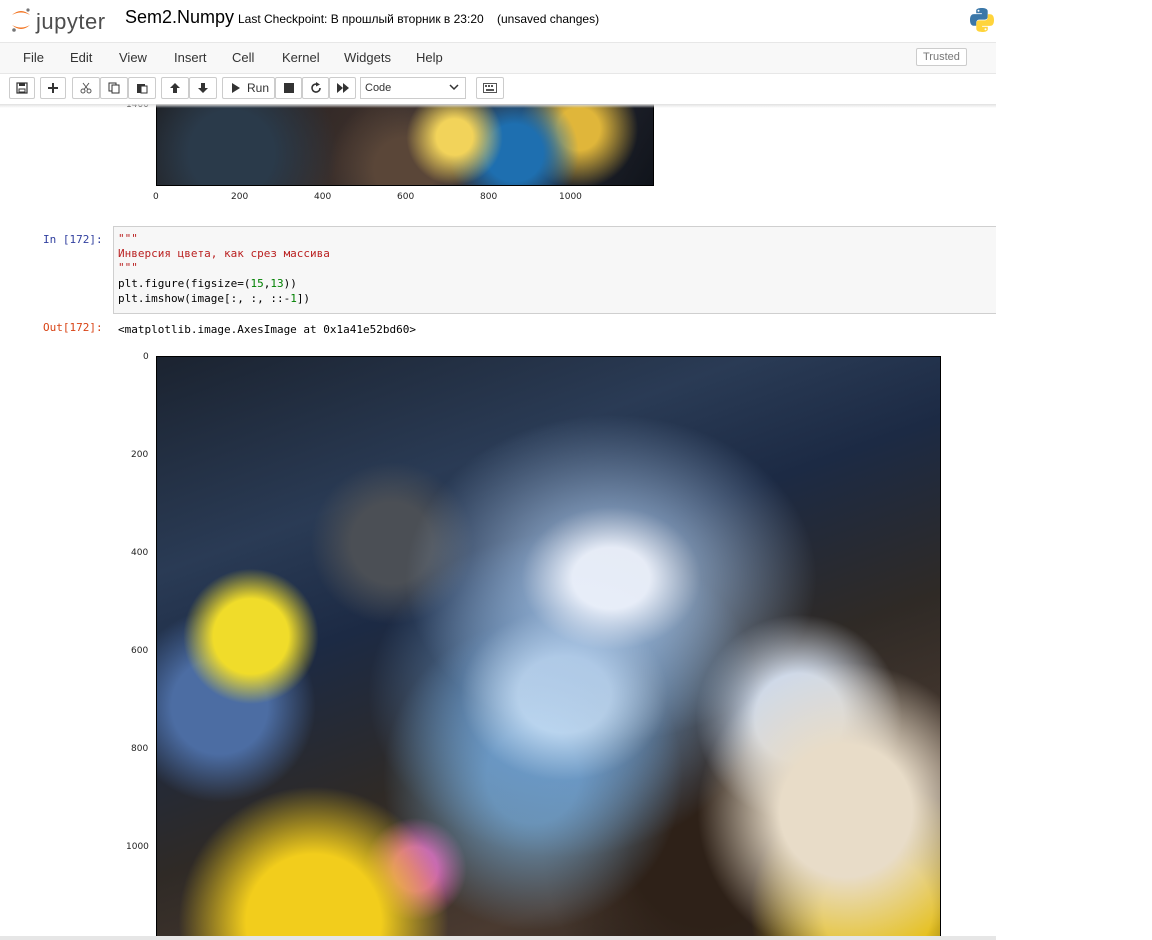 The width and height of the screenshot is (1152, 940). I want to click on interrupt-button, so click(288, 88).